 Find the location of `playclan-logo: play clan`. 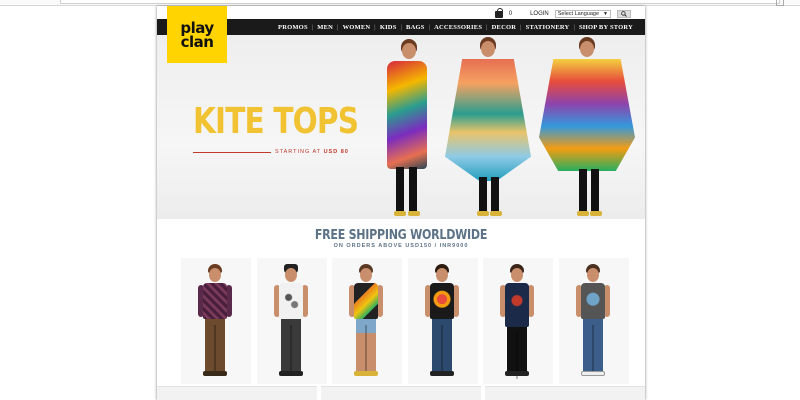

playclan-logo: play clan is located at coordinates (197, 34).